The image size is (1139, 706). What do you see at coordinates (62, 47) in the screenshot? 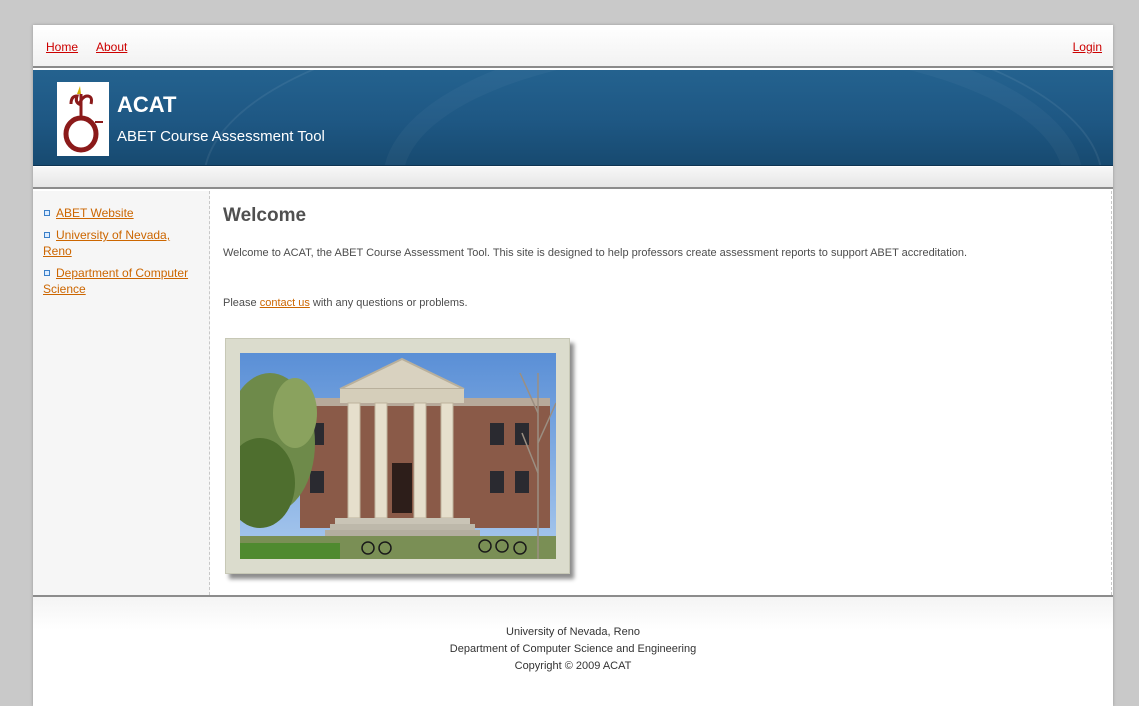
I see `nav-home-link: Home` at bounding box center [62, 47].